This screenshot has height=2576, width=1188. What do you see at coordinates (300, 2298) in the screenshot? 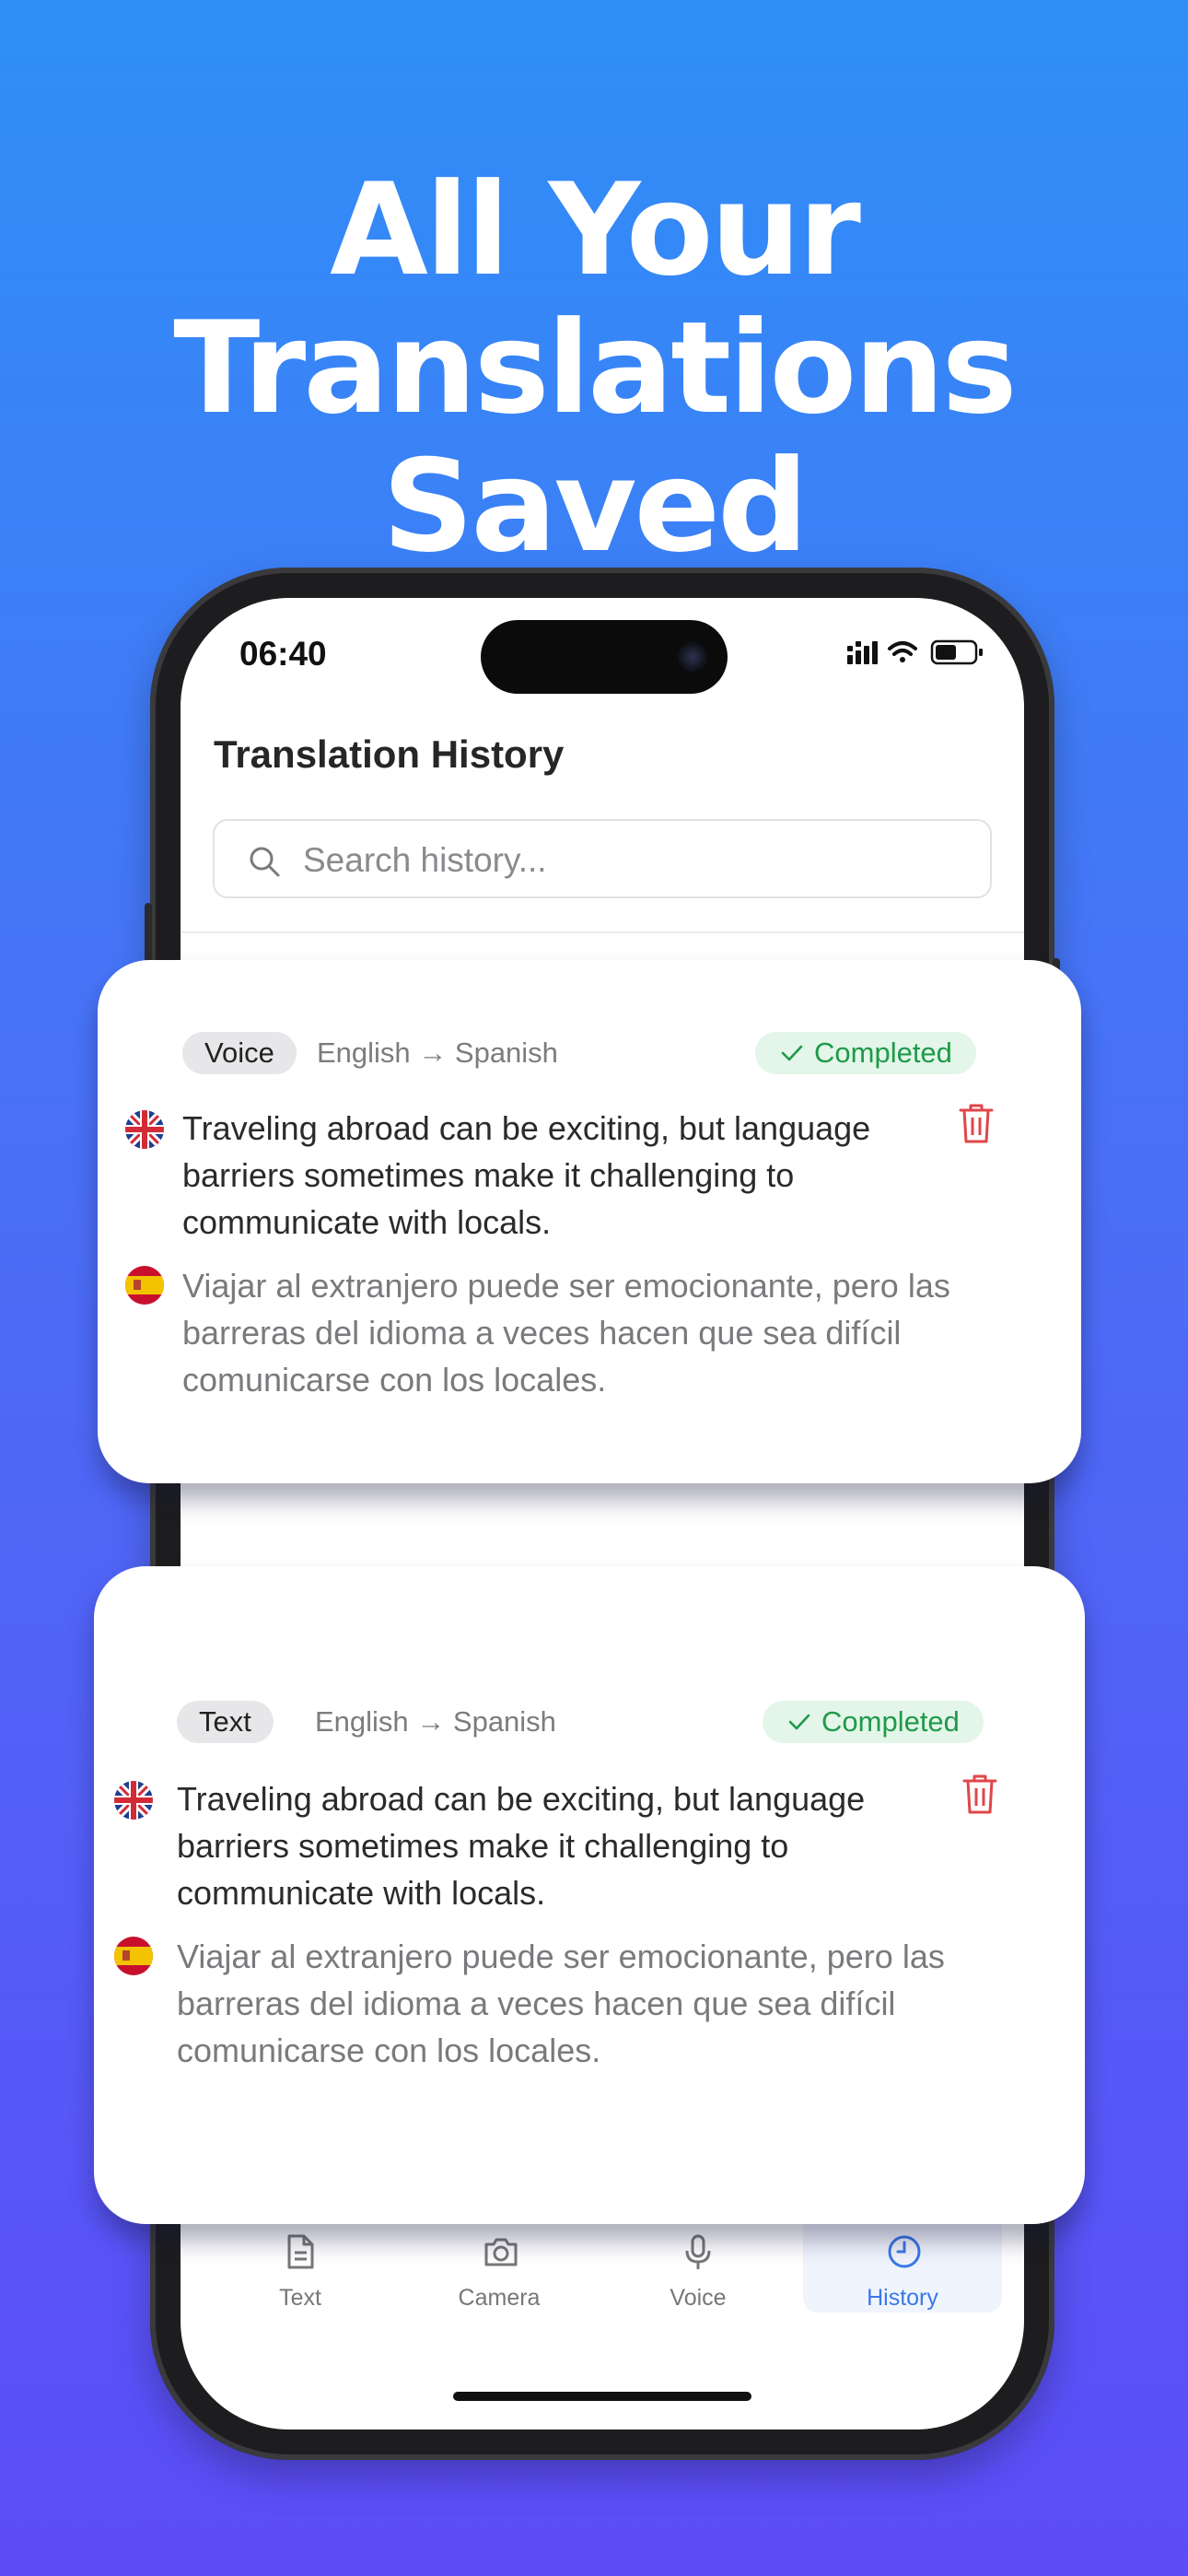
I see `tab-label: Text` at bounding box center [300, 2298].